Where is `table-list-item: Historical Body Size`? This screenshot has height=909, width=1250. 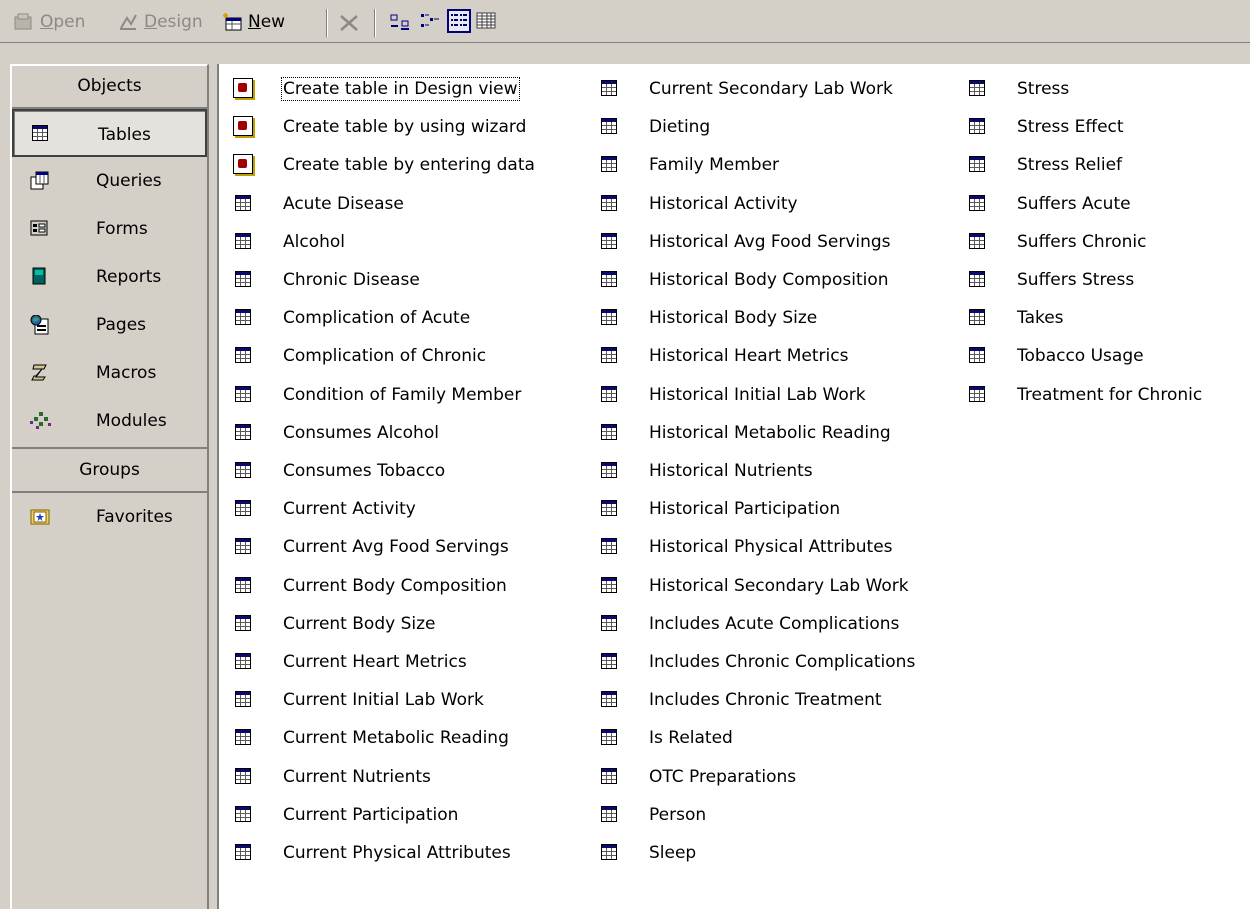
table-list-item: Historical Body Size is located at coordinates (769, 318).